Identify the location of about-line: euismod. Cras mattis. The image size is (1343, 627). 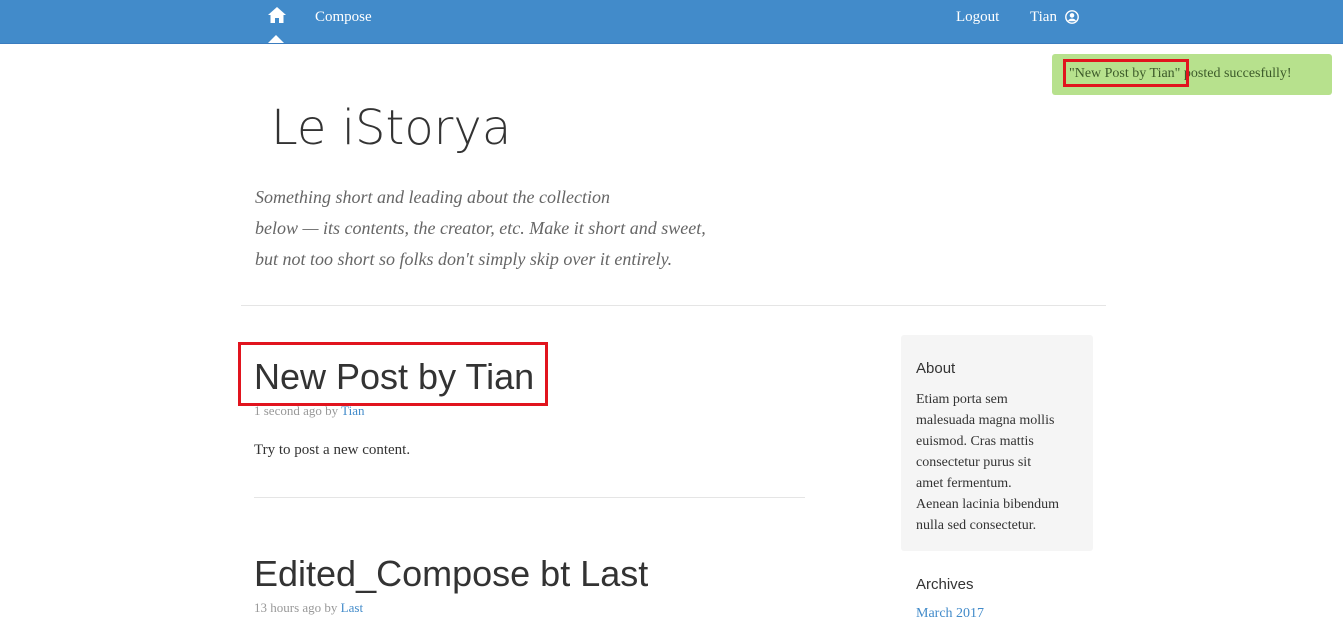
(975, 441).